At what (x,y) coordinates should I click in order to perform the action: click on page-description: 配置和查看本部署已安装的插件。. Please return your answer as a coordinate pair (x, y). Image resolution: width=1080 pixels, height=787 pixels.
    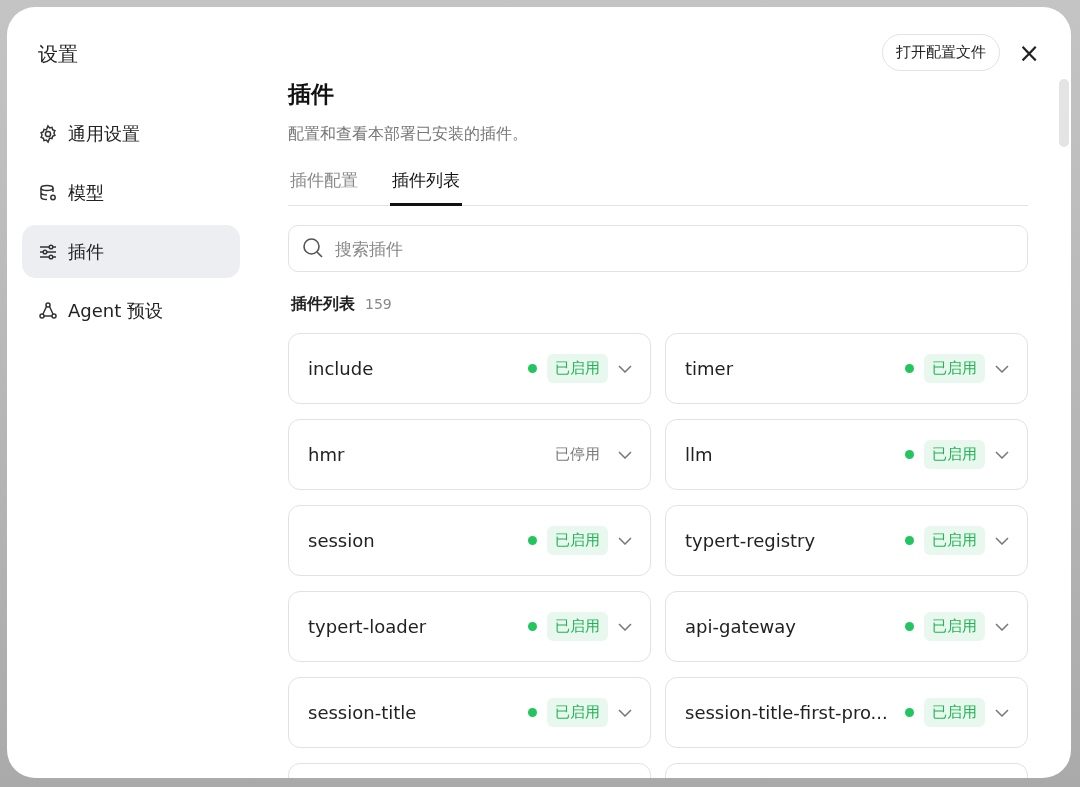
    Looking at the image, I should click on (408, 133).